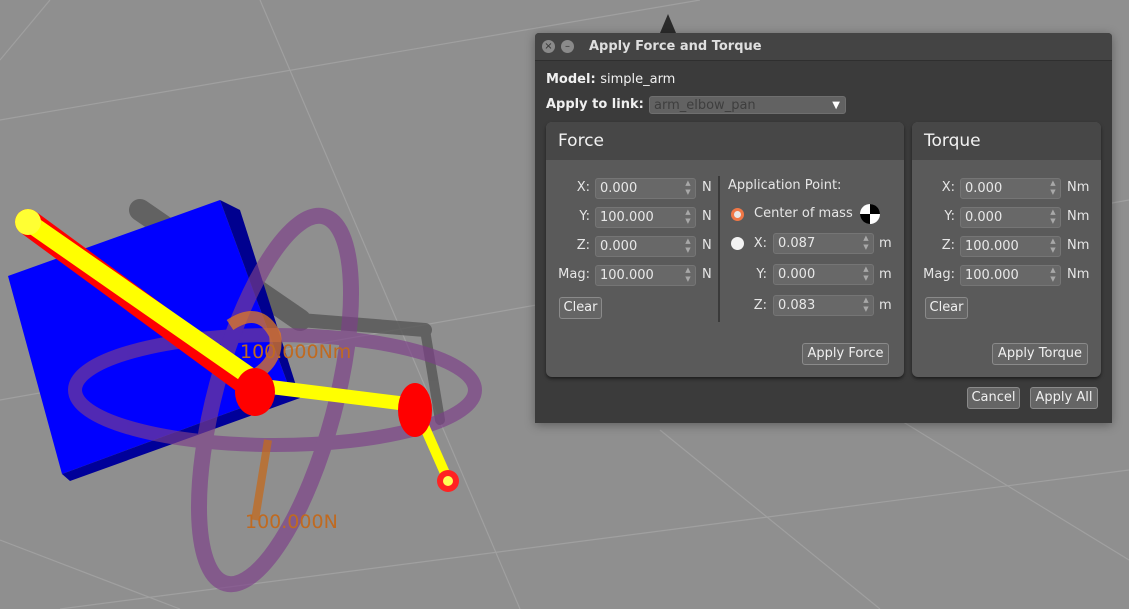  I want to click on torque-clear-button: Clear, so click(946, 308).